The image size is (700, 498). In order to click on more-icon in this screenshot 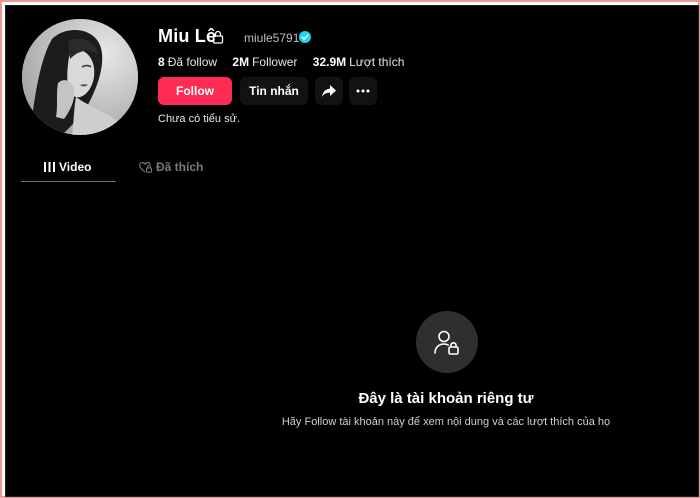, I will do `click(363, 91)`.